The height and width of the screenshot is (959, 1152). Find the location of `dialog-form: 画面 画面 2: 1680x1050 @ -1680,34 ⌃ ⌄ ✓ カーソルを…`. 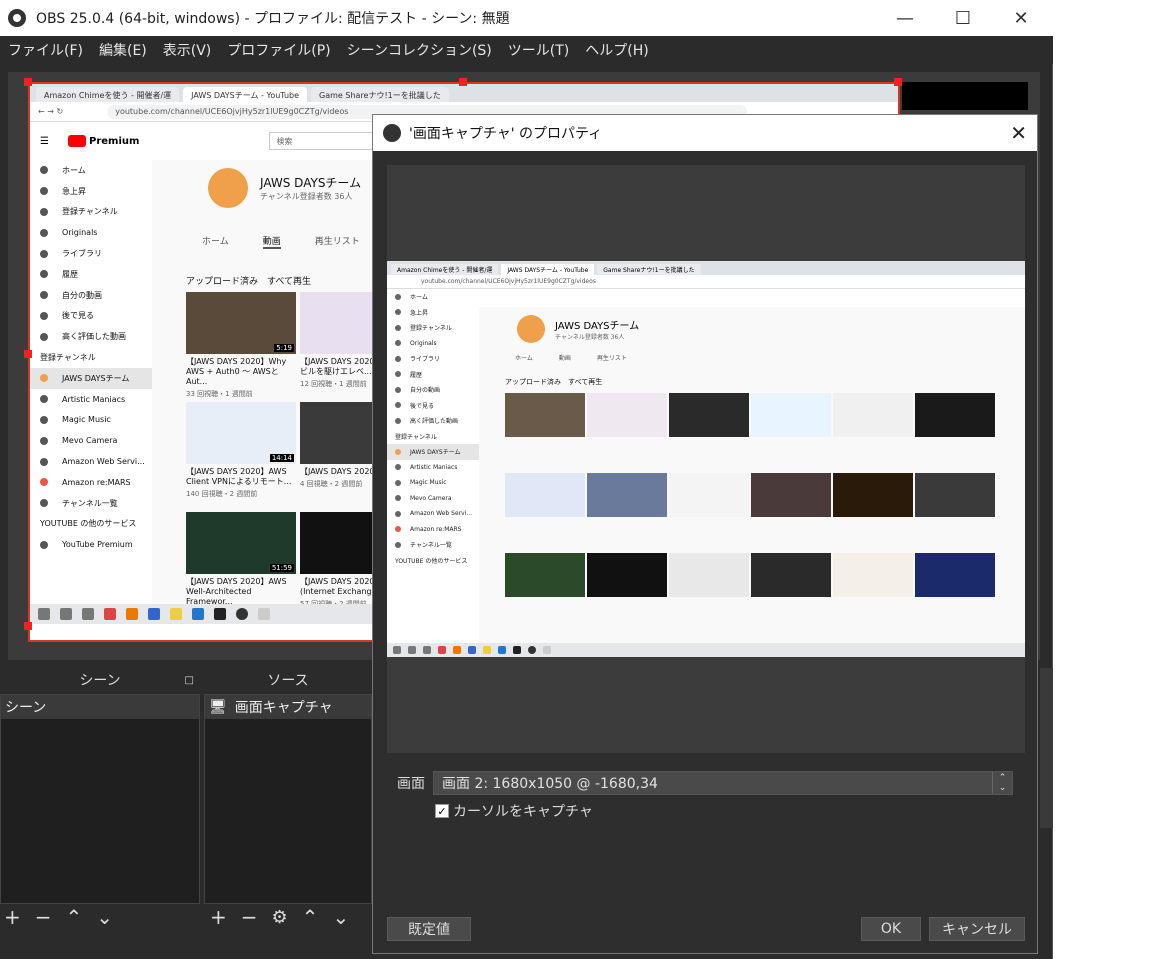

dialog-form: 画面 画面 2: 1680x1050 @ -1680,34 ⌃ ⌄ ✓ カーソルを… is located at coordinates (707, 796).